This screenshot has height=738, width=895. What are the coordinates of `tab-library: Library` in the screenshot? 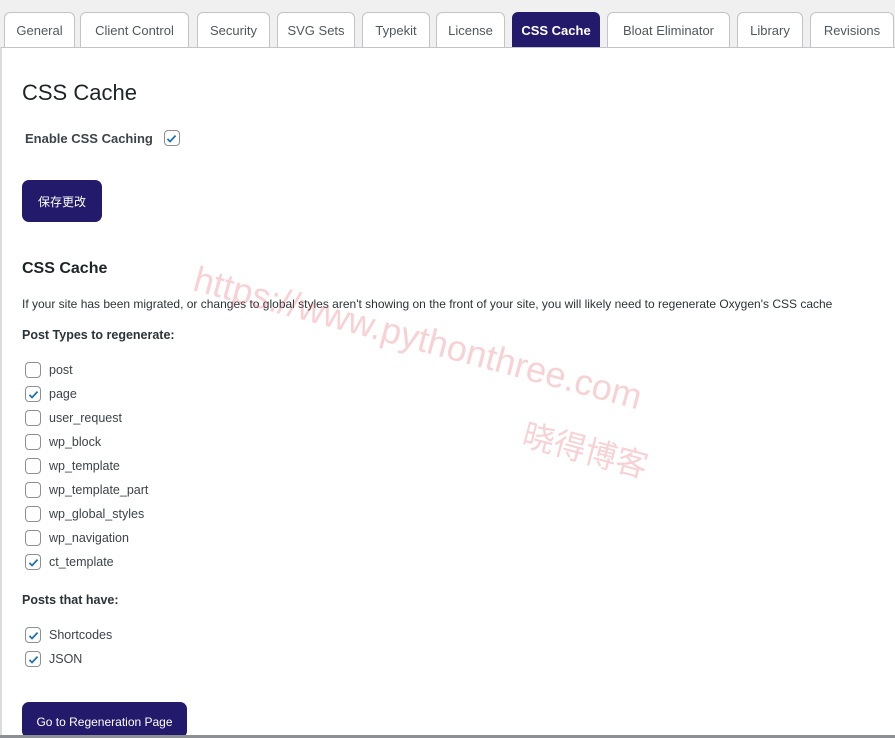 It's located at (770, 30).